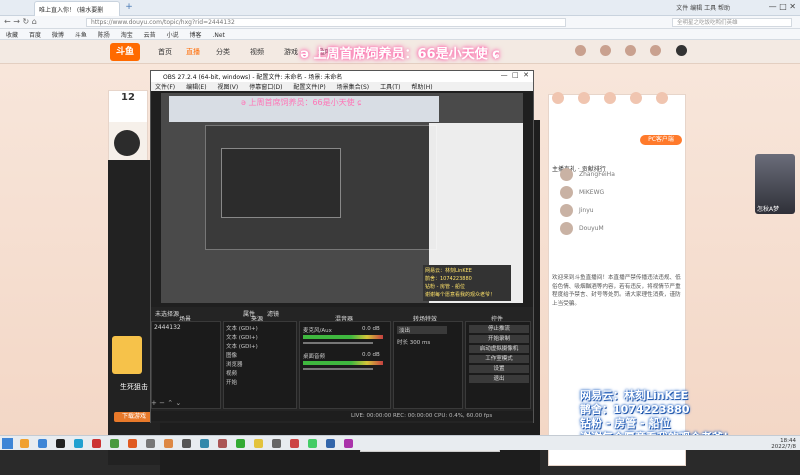 The image size is (800, 475). What do you see at coordinates (150, 35) in the screenshot?
I see `bookmark-item: 云苔` at bounding box center [150, 35].